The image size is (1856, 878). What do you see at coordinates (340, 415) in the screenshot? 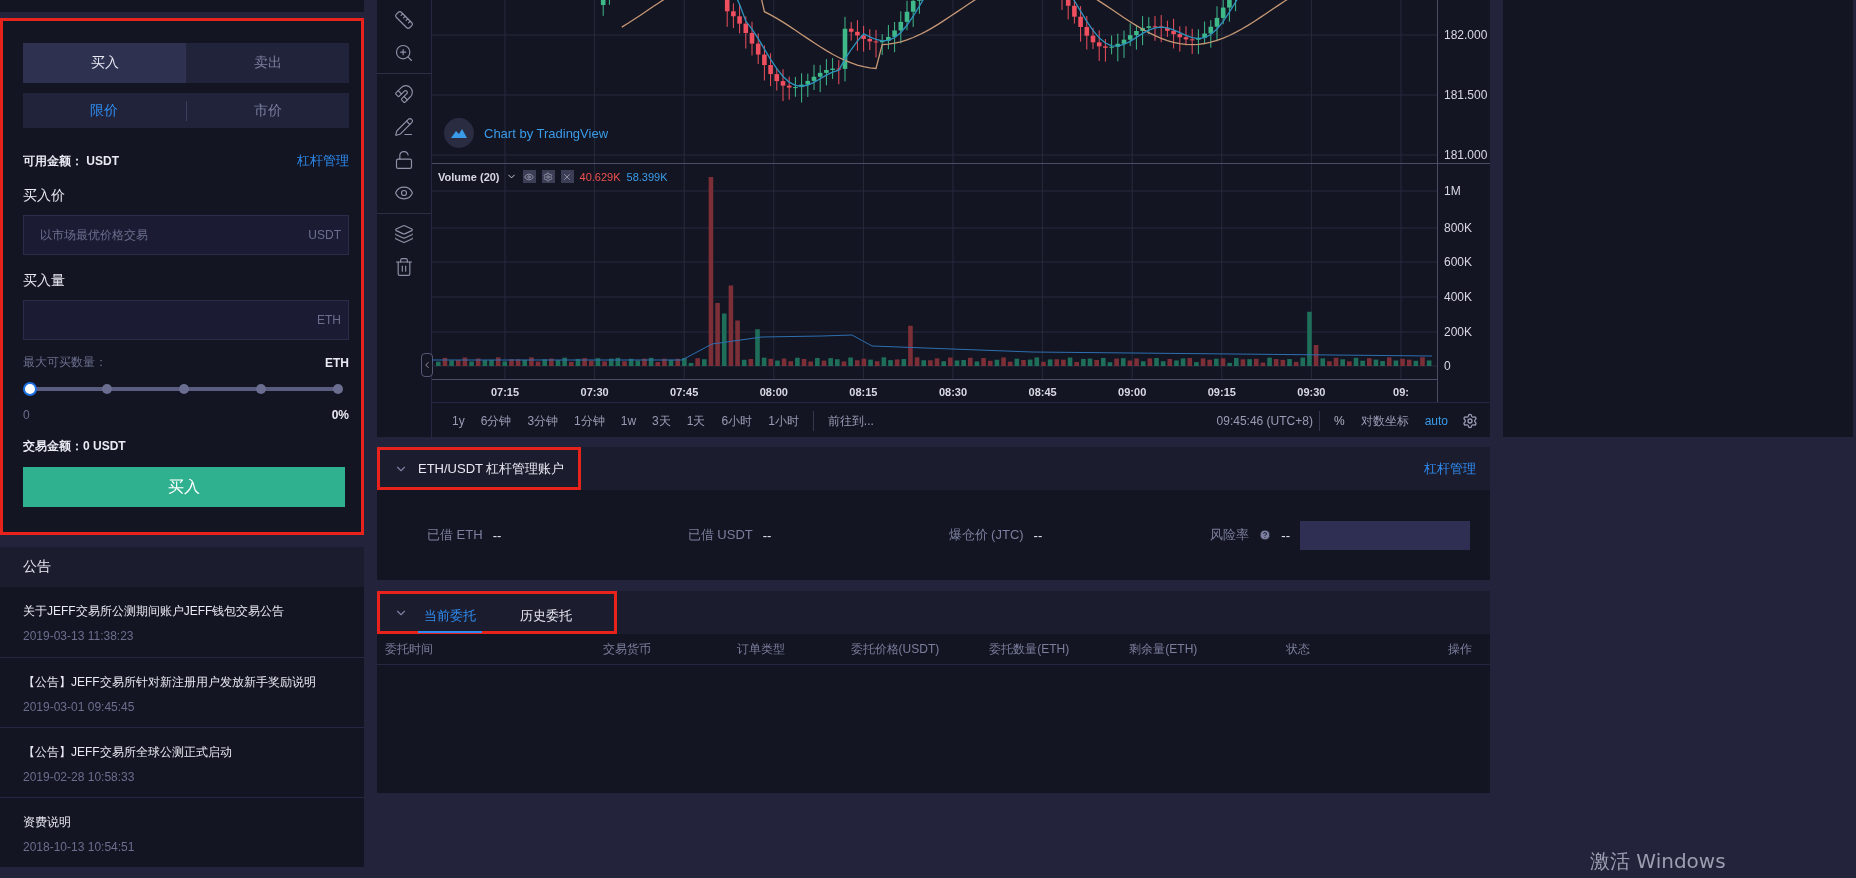
I see `slider-percent: 0%` at bounding box center [340, 415].